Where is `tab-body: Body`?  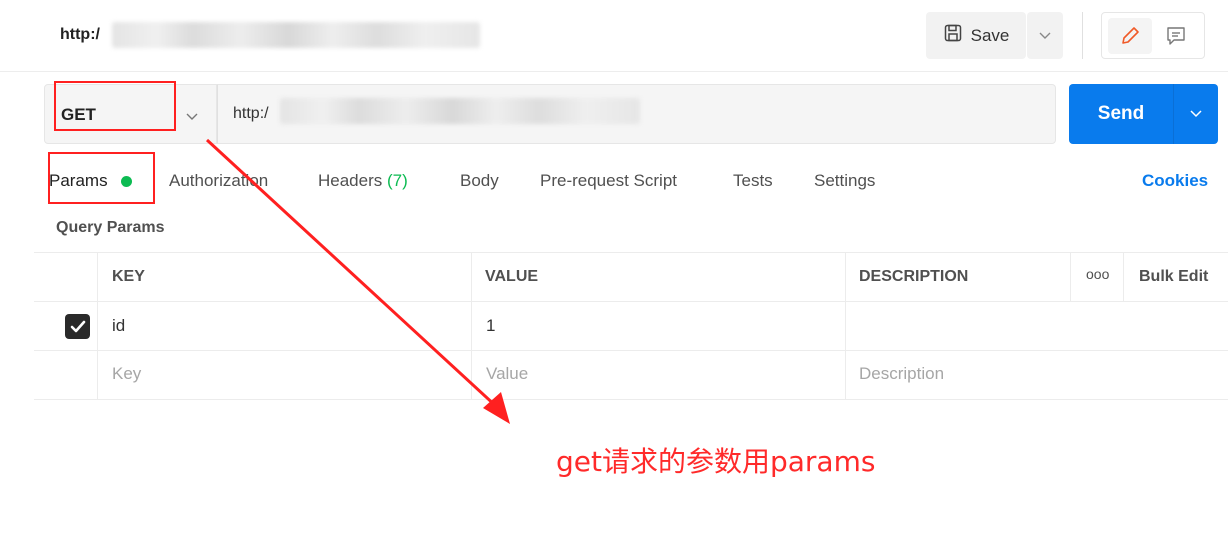
tab-body: Body is located at coordinates (479, 181).